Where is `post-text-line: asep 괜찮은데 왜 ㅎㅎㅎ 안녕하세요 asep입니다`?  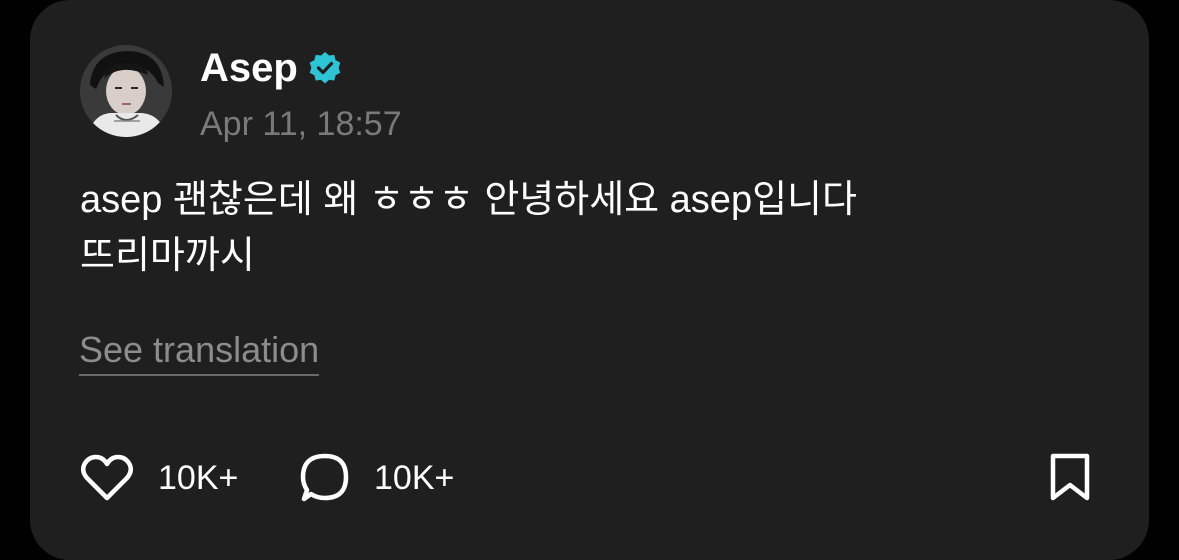 post-text-line: asep 괜찮은데 왜 ㅎㅎㅎ 안녕하세요 asep입니다 is located at coordinates (468, 200).